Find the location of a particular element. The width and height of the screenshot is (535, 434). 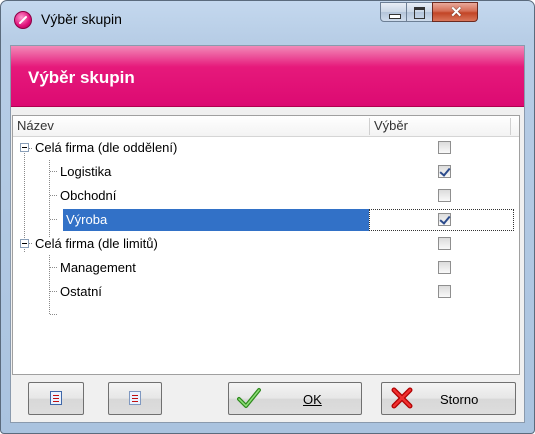

tree-row: Obchodní is located at coordinates (266, 197).